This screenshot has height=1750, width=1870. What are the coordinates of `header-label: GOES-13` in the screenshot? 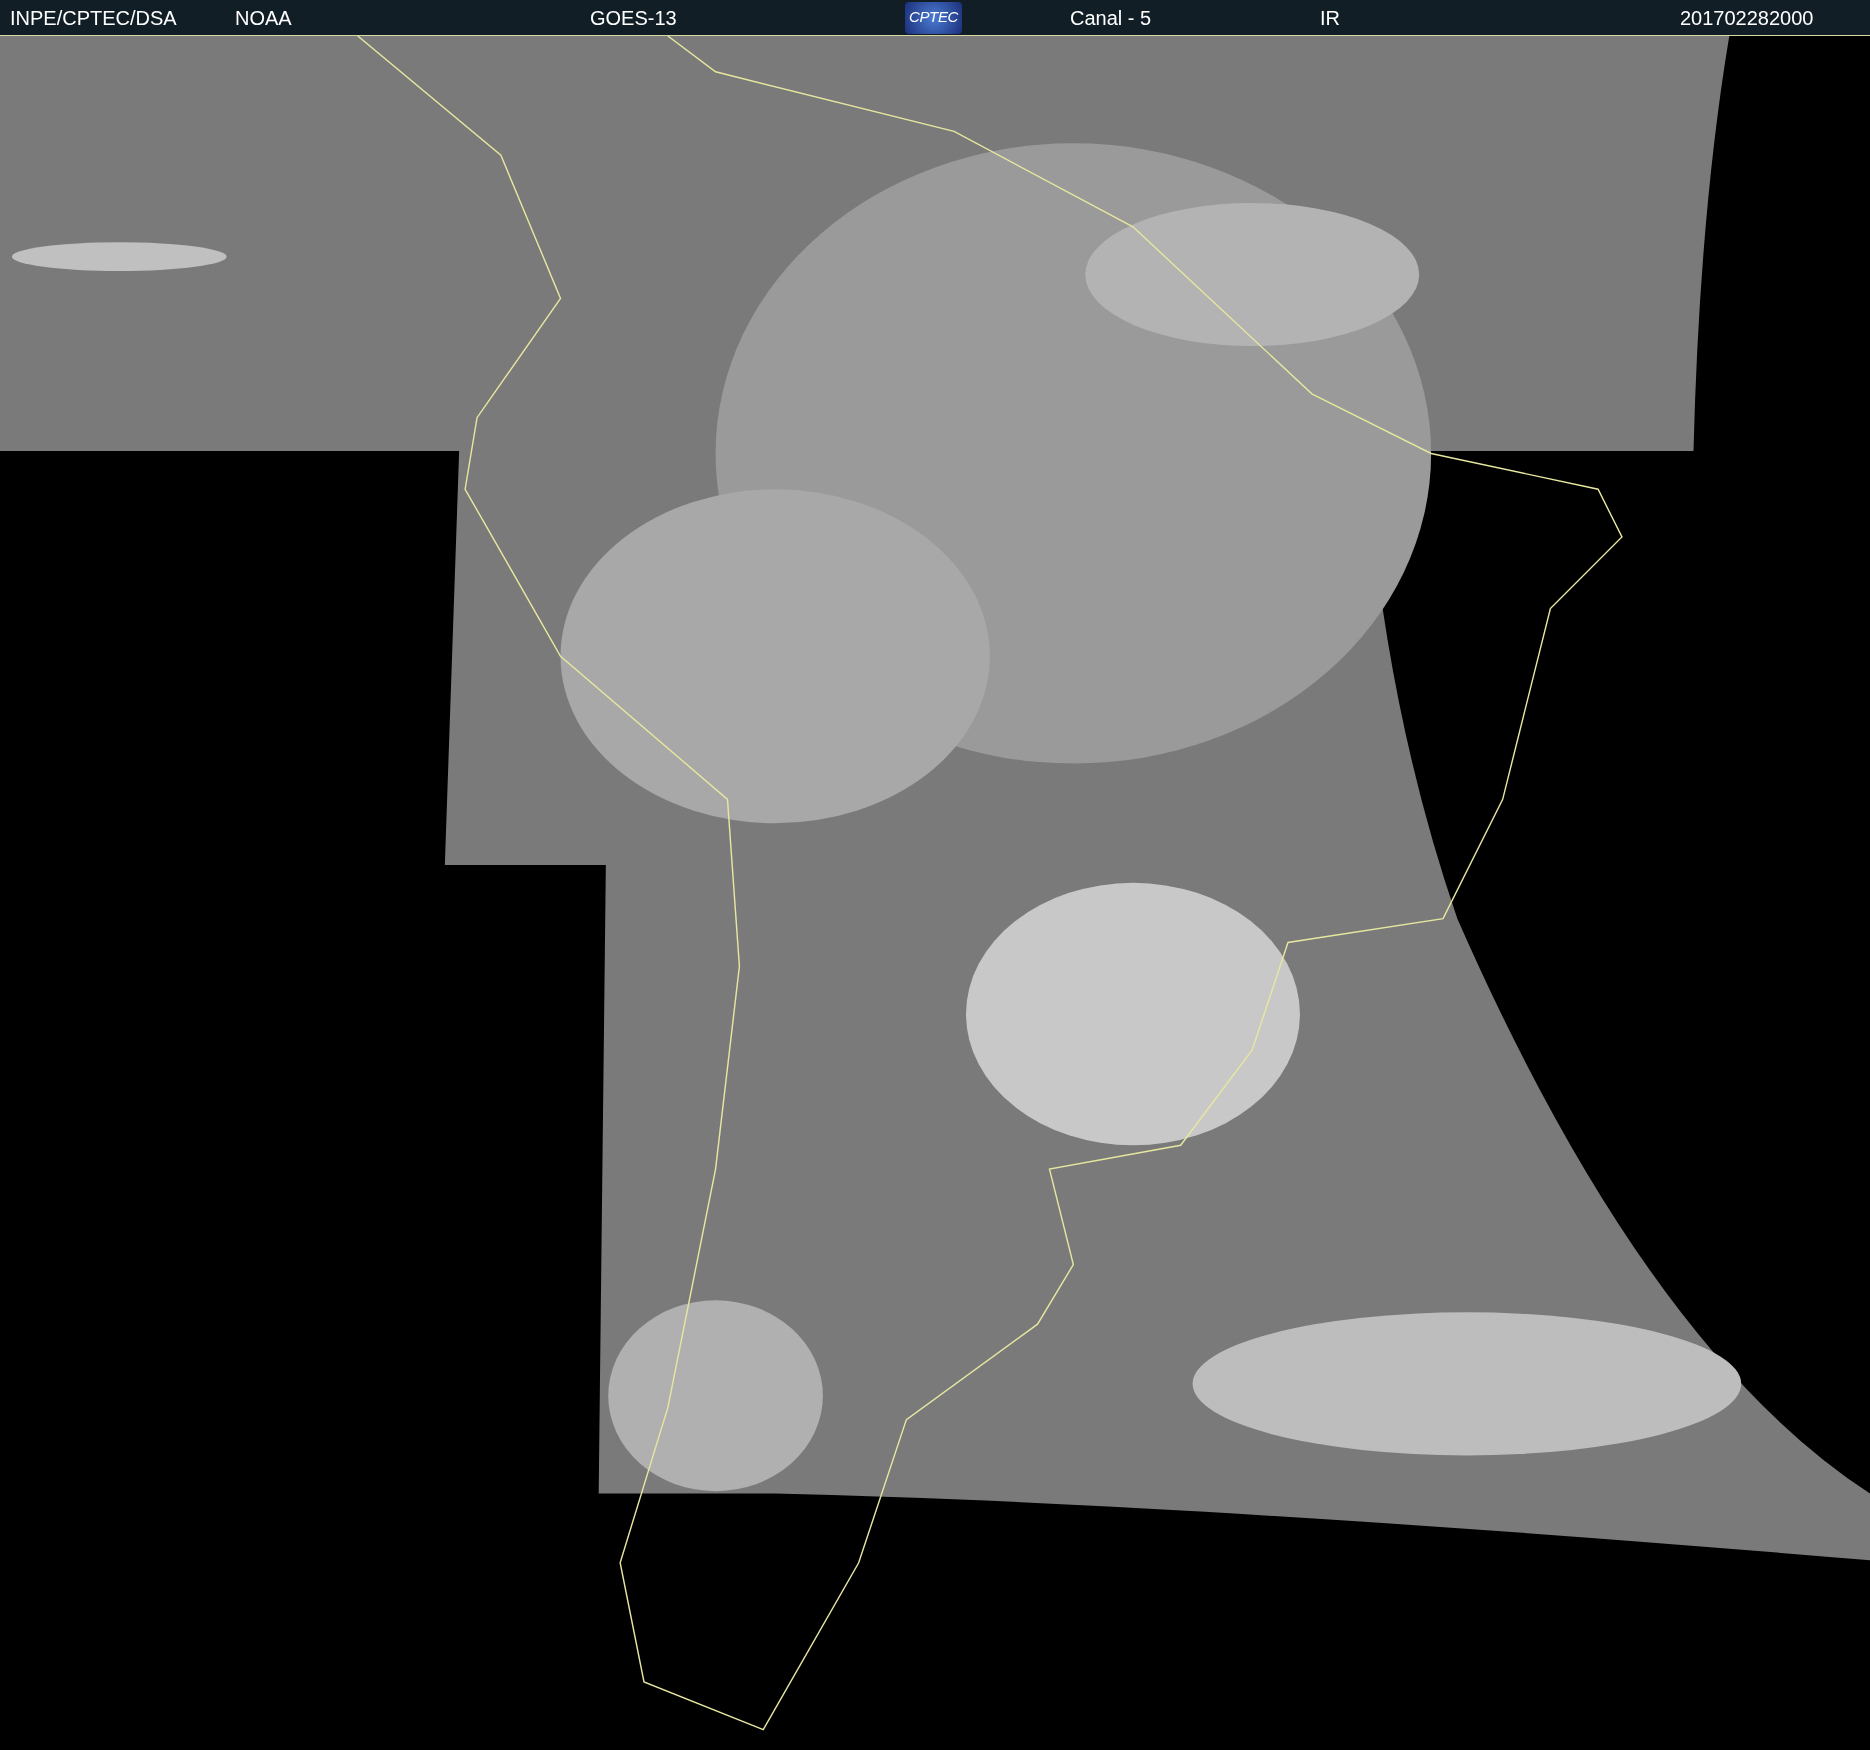 It's located at (633, 18).